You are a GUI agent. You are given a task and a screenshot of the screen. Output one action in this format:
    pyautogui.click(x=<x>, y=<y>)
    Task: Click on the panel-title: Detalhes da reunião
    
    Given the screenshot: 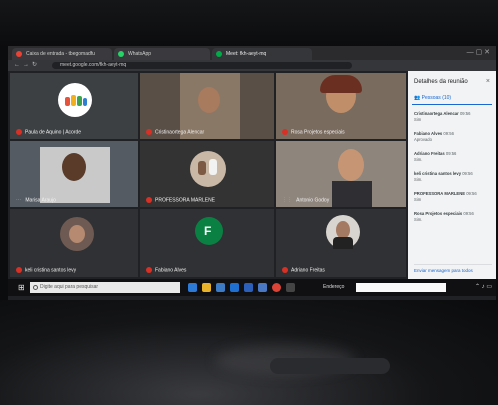 What is the action you would take?
    pyautogui.click(x=441, y=82)
    